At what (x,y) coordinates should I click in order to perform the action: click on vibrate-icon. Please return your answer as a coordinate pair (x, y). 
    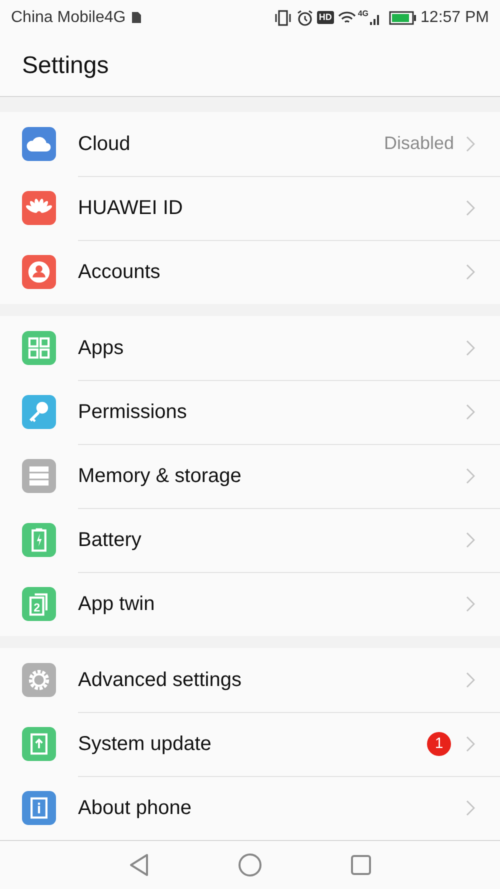
    Looking at the image, I should click on (282, 18).